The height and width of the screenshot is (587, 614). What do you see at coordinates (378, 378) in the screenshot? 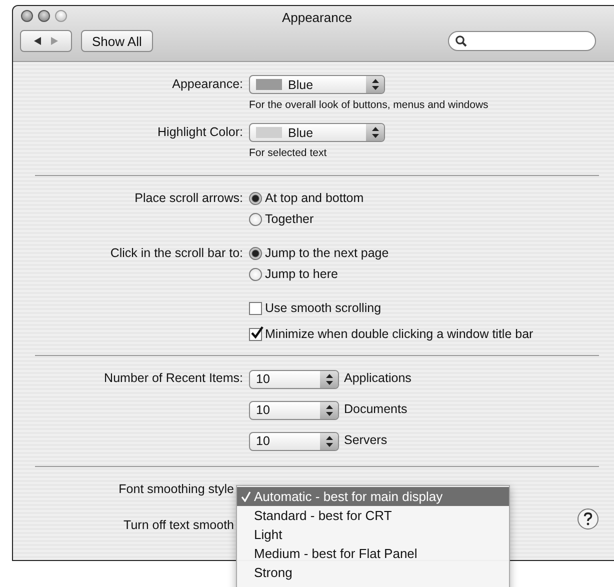
I see `item-type-label: Applications` at bounding box center [378, 378].